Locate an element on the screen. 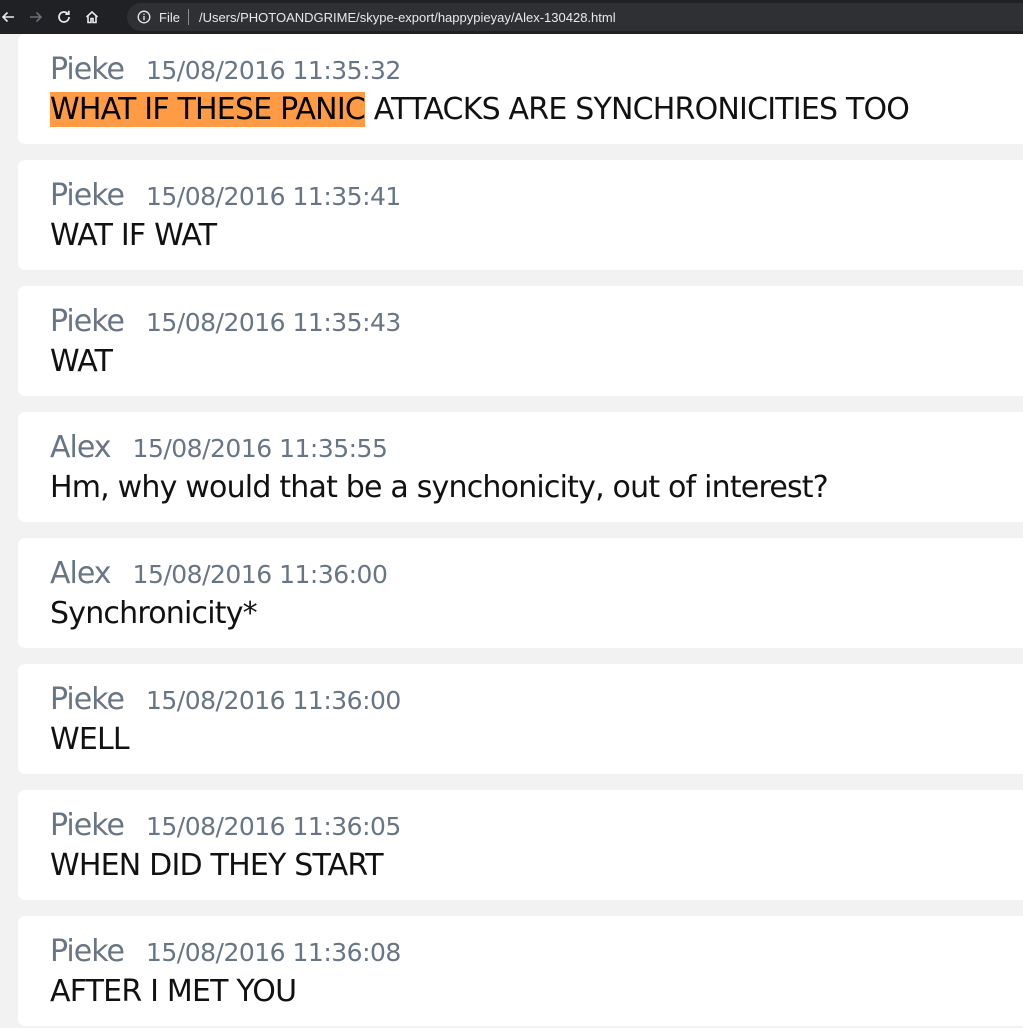  message-timestamp: 15/08/2016 11:36:05 is located at coordinates (273, 826).